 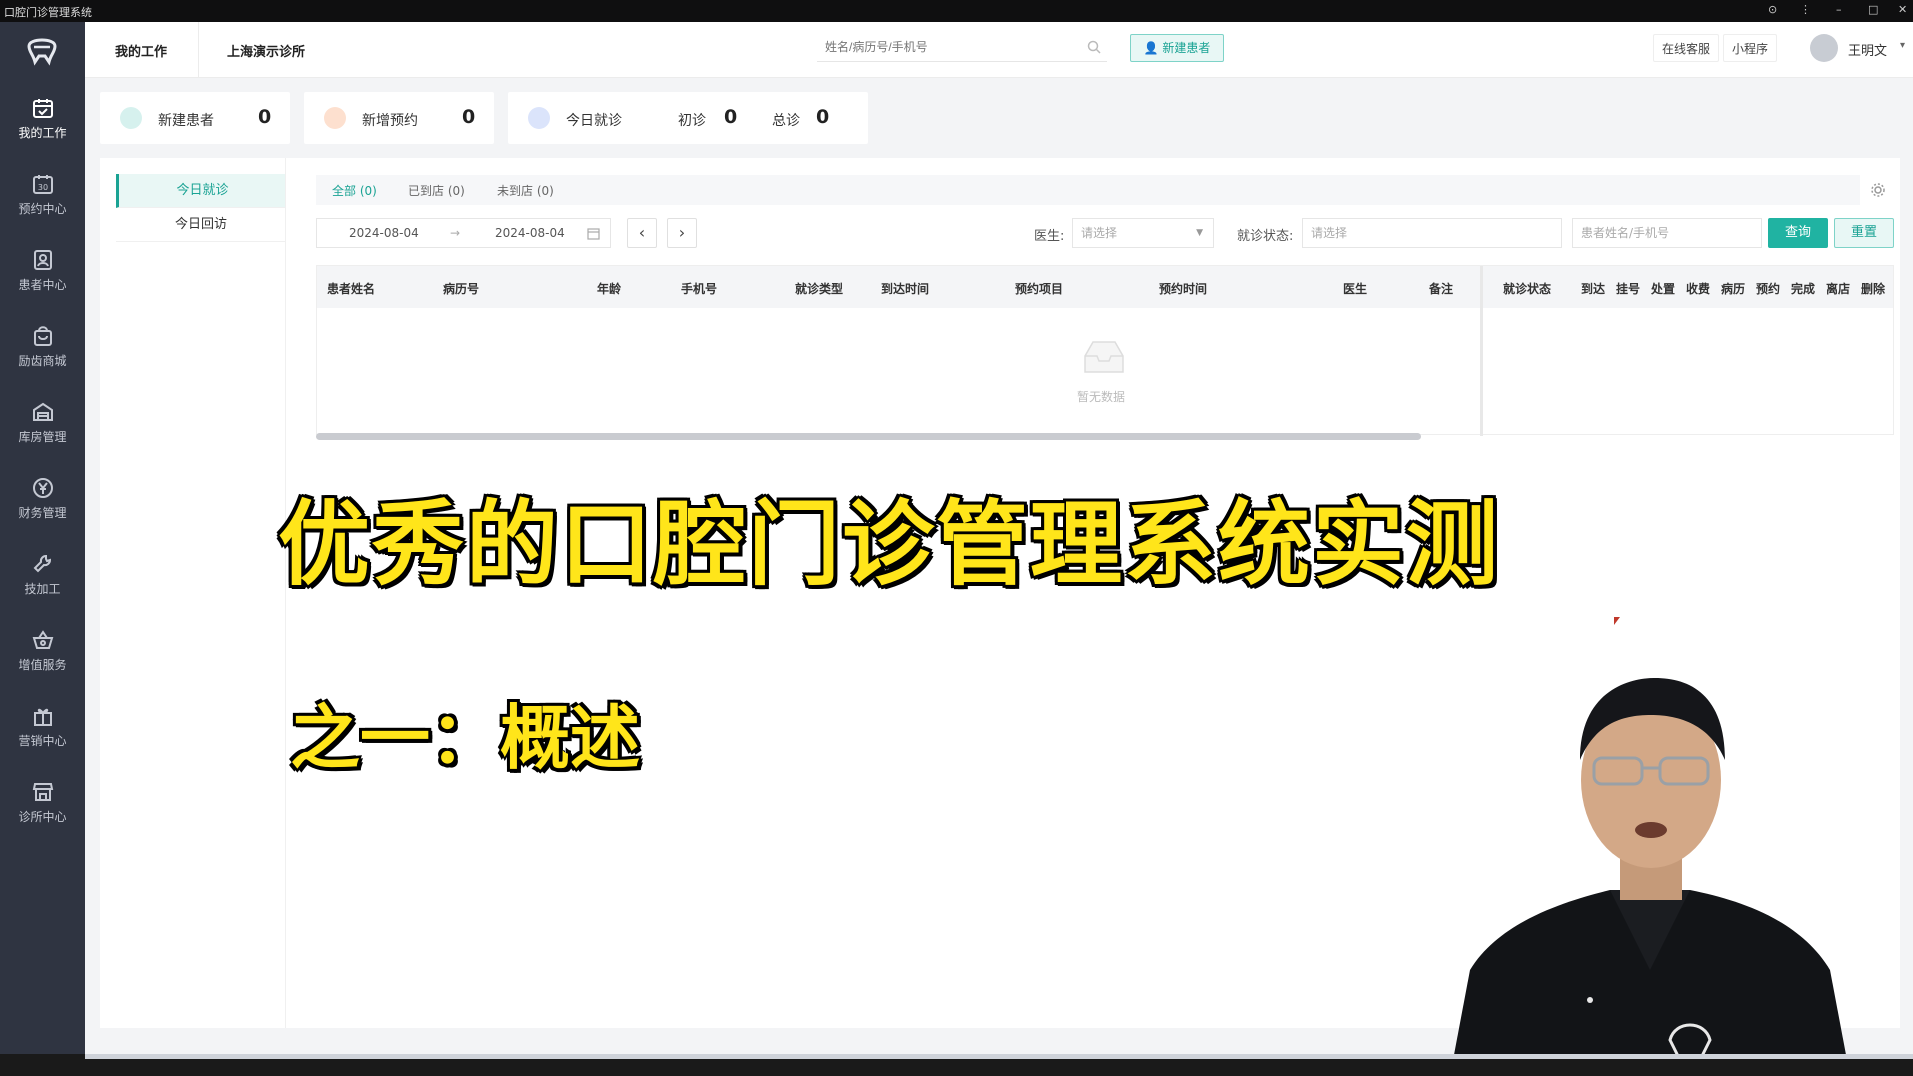 What do you see at coordinates (42, 52) in the screenshot?
I see `tooth-logo-icon` at bounding box center [42, 52].